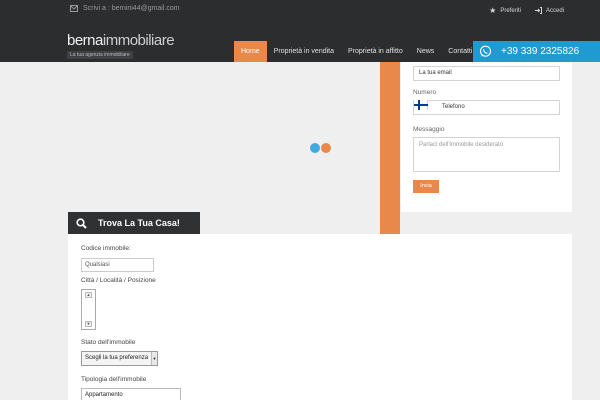  I want to click on scroll-up-icon: ▲, so click(88, 295).